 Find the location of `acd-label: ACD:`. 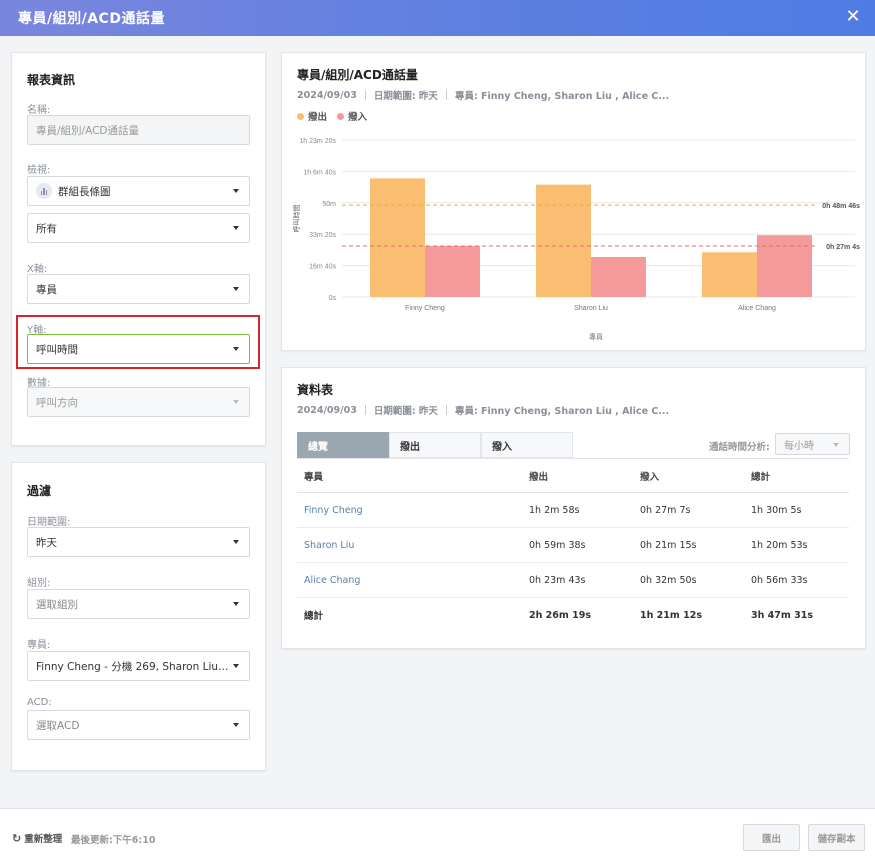

acd-label: ACD: is located at coordinates (39, 702).